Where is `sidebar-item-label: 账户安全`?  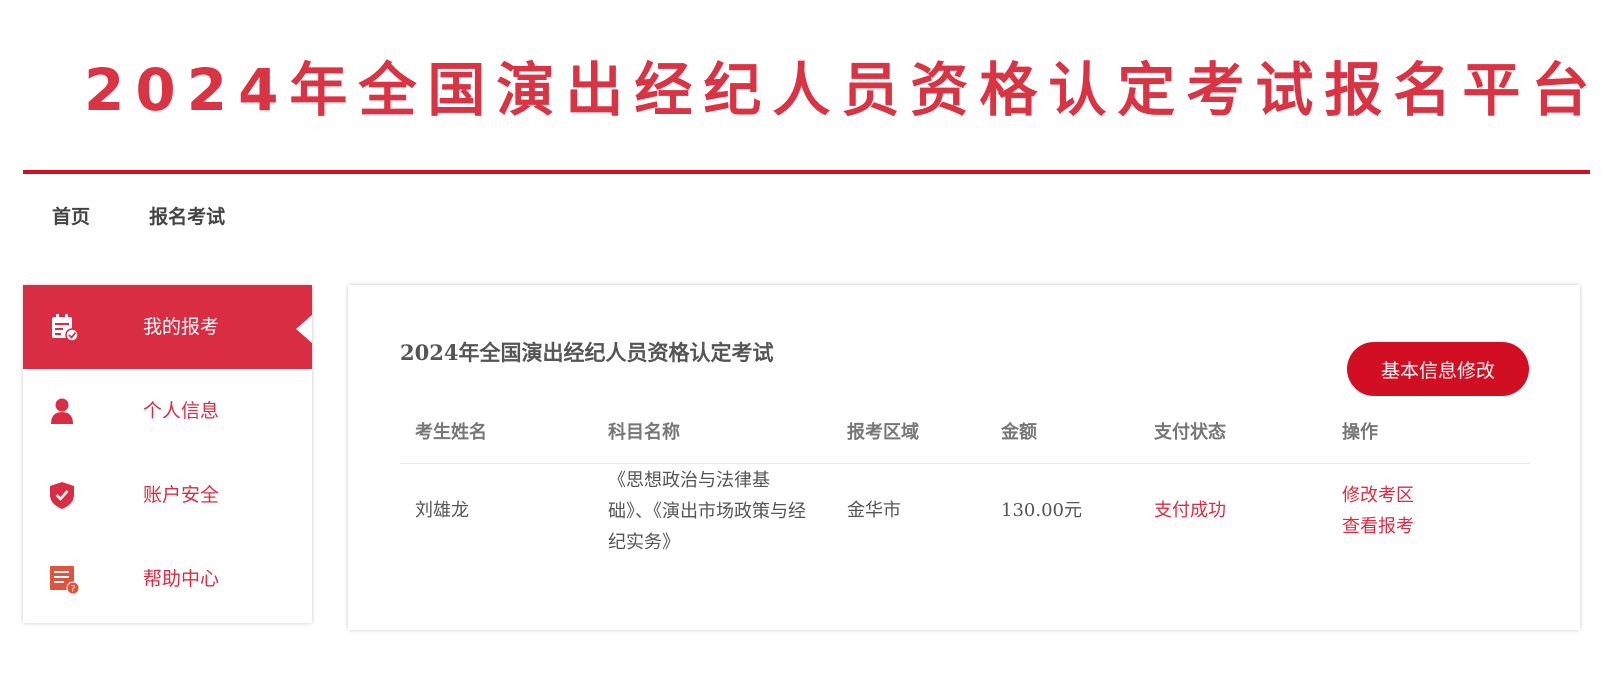 sidebar-item-label: 账户安全 is located at coordinates (181, 495).